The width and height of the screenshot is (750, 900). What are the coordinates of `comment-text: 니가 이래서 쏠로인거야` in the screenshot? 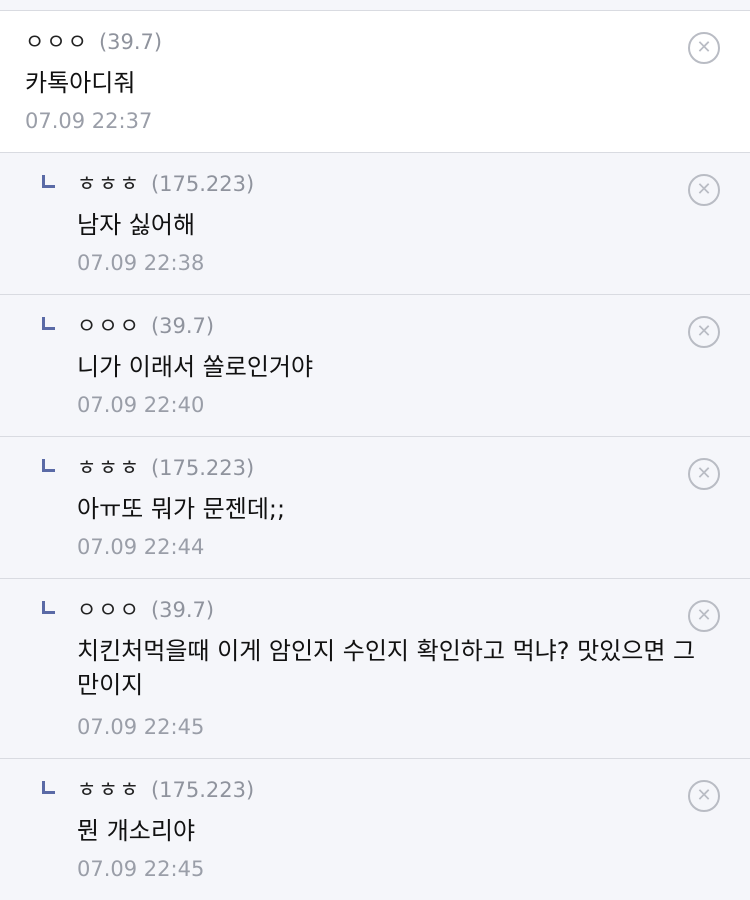 It's located at (195, 367).